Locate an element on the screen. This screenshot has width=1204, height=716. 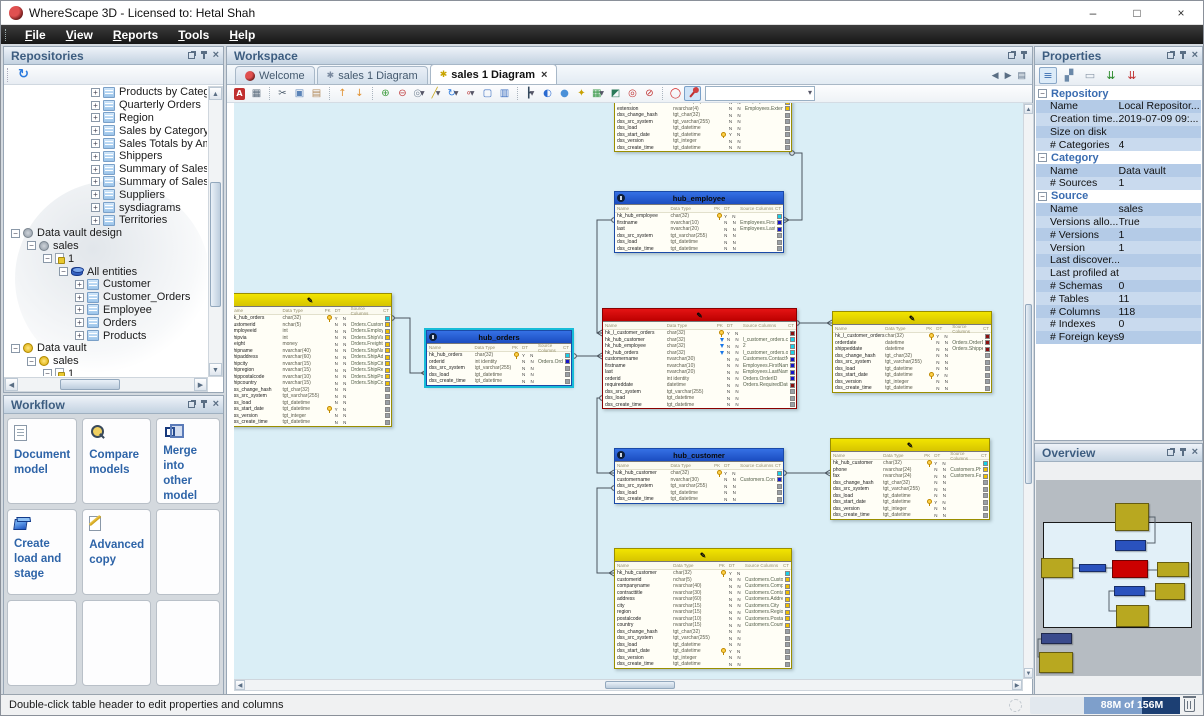
diagram-filter-combobox is located at coordinates (760, 93).